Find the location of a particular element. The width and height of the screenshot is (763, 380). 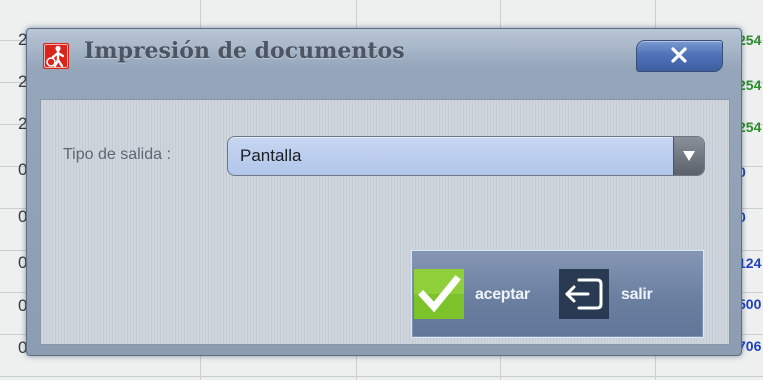

chevron-down-icon is located at coordinates (688, 156).